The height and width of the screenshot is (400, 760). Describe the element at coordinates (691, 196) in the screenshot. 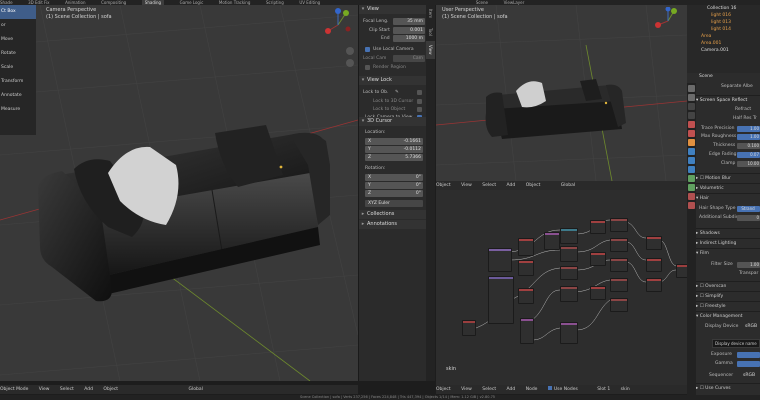

I see `material-tab-icon` at that location.